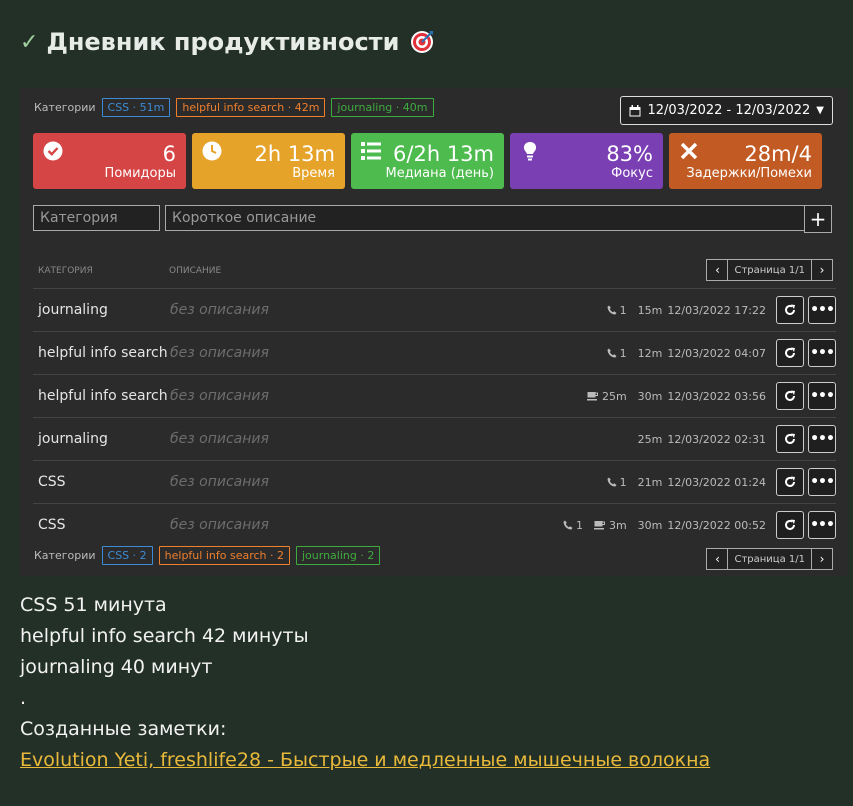 The image size is (853, 806). I want to click on break-duration: 25m, so click(614, 396).